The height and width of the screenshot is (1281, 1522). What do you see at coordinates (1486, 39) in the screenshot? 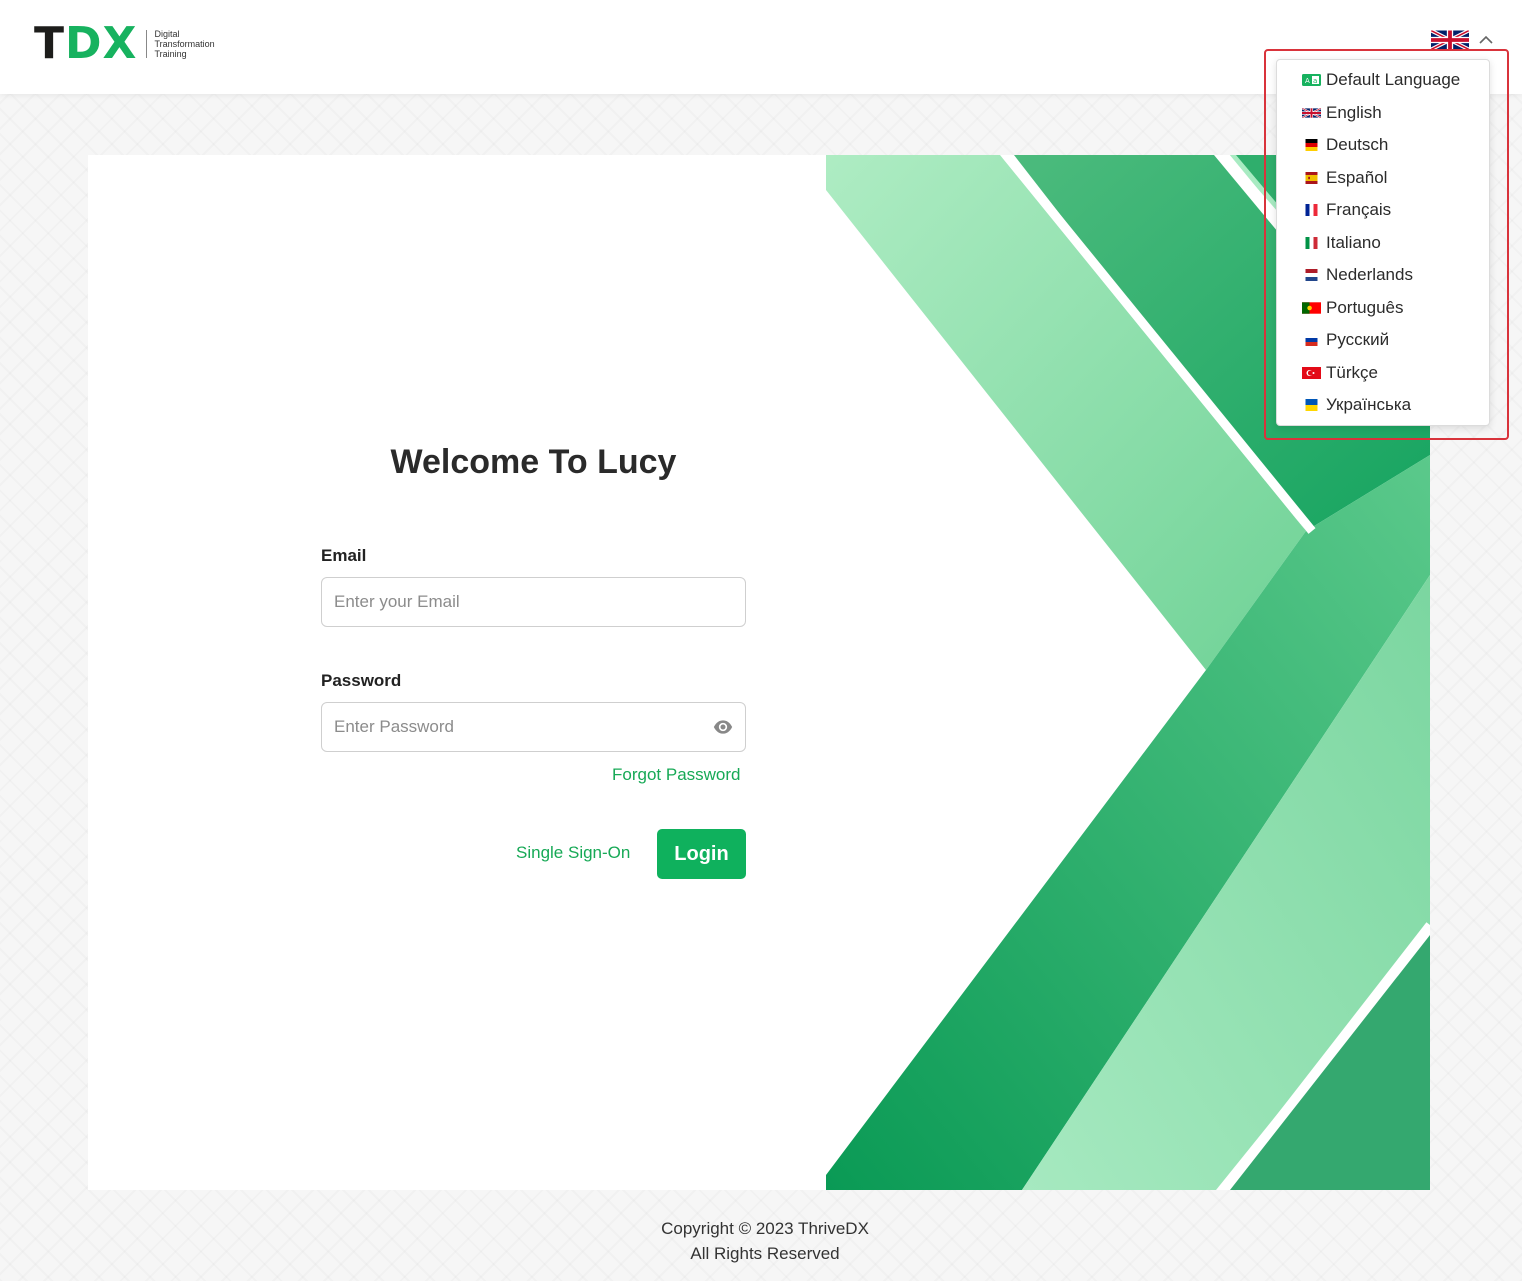
I see `chevron-up-icon` at bounding box center [1486, 39].